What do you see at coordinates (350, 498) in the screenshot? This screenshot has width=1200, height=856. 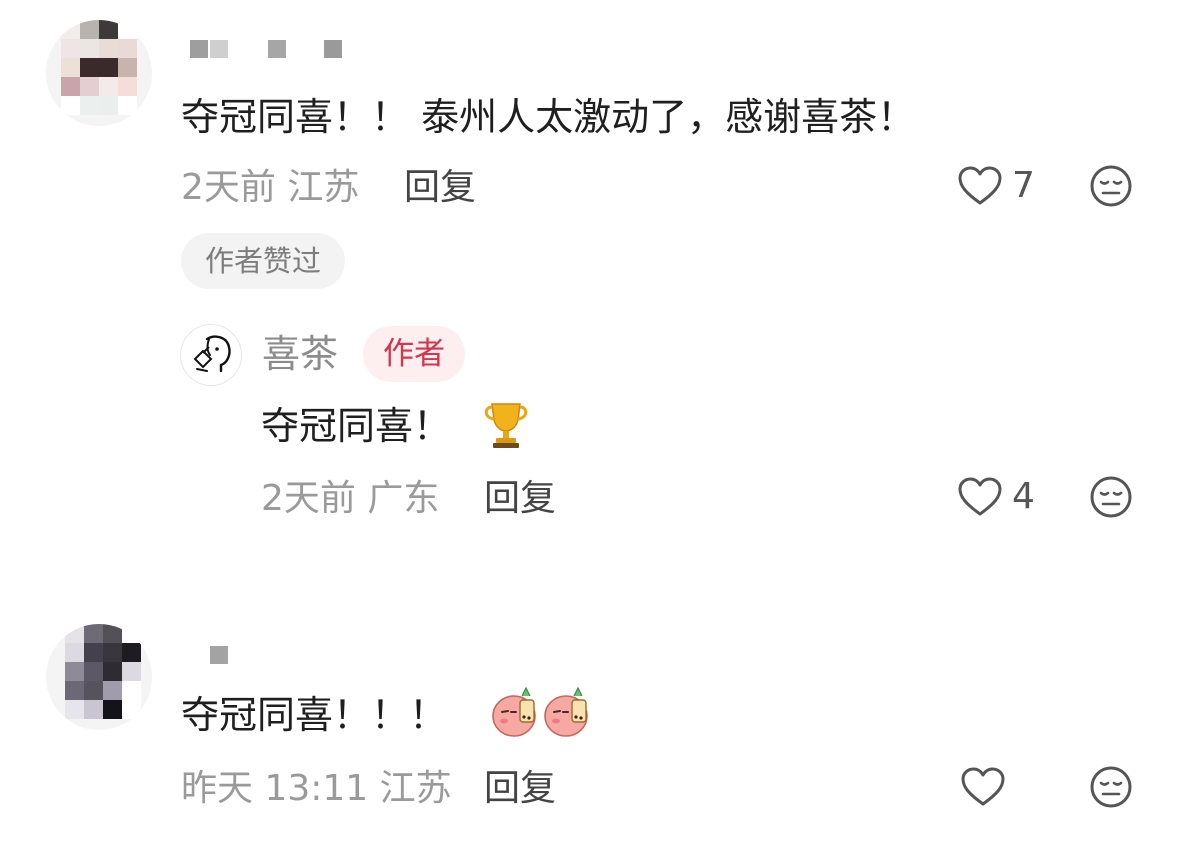 I see `reply-time: 2天前 广东` at bounding box center [350, 498].